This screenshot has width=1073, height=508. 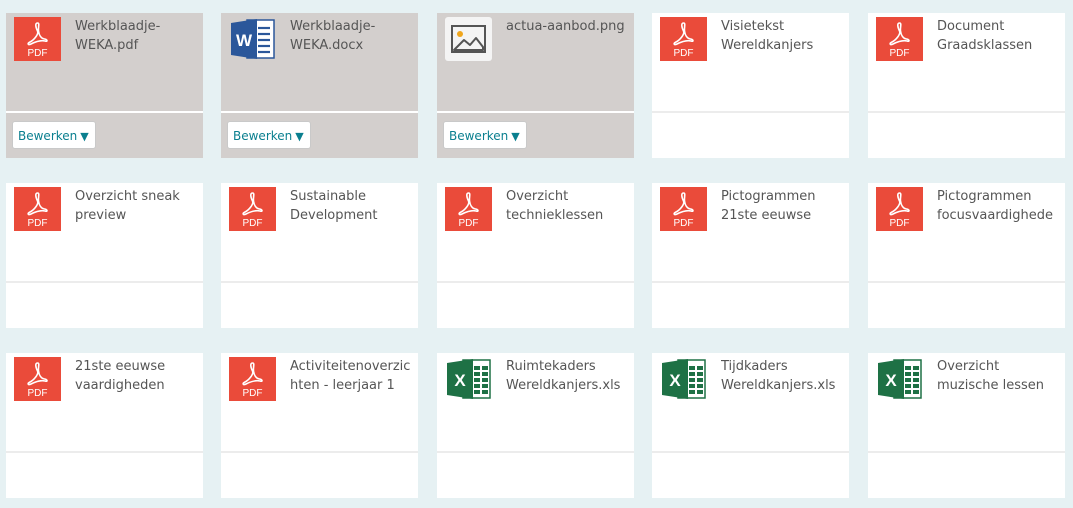 What do you see at coordinates (966, 255) in the screenshot?
I see `file-tile: PDF Pictogrammen focusvaardigheden.p` at bounding box center [966, 255].